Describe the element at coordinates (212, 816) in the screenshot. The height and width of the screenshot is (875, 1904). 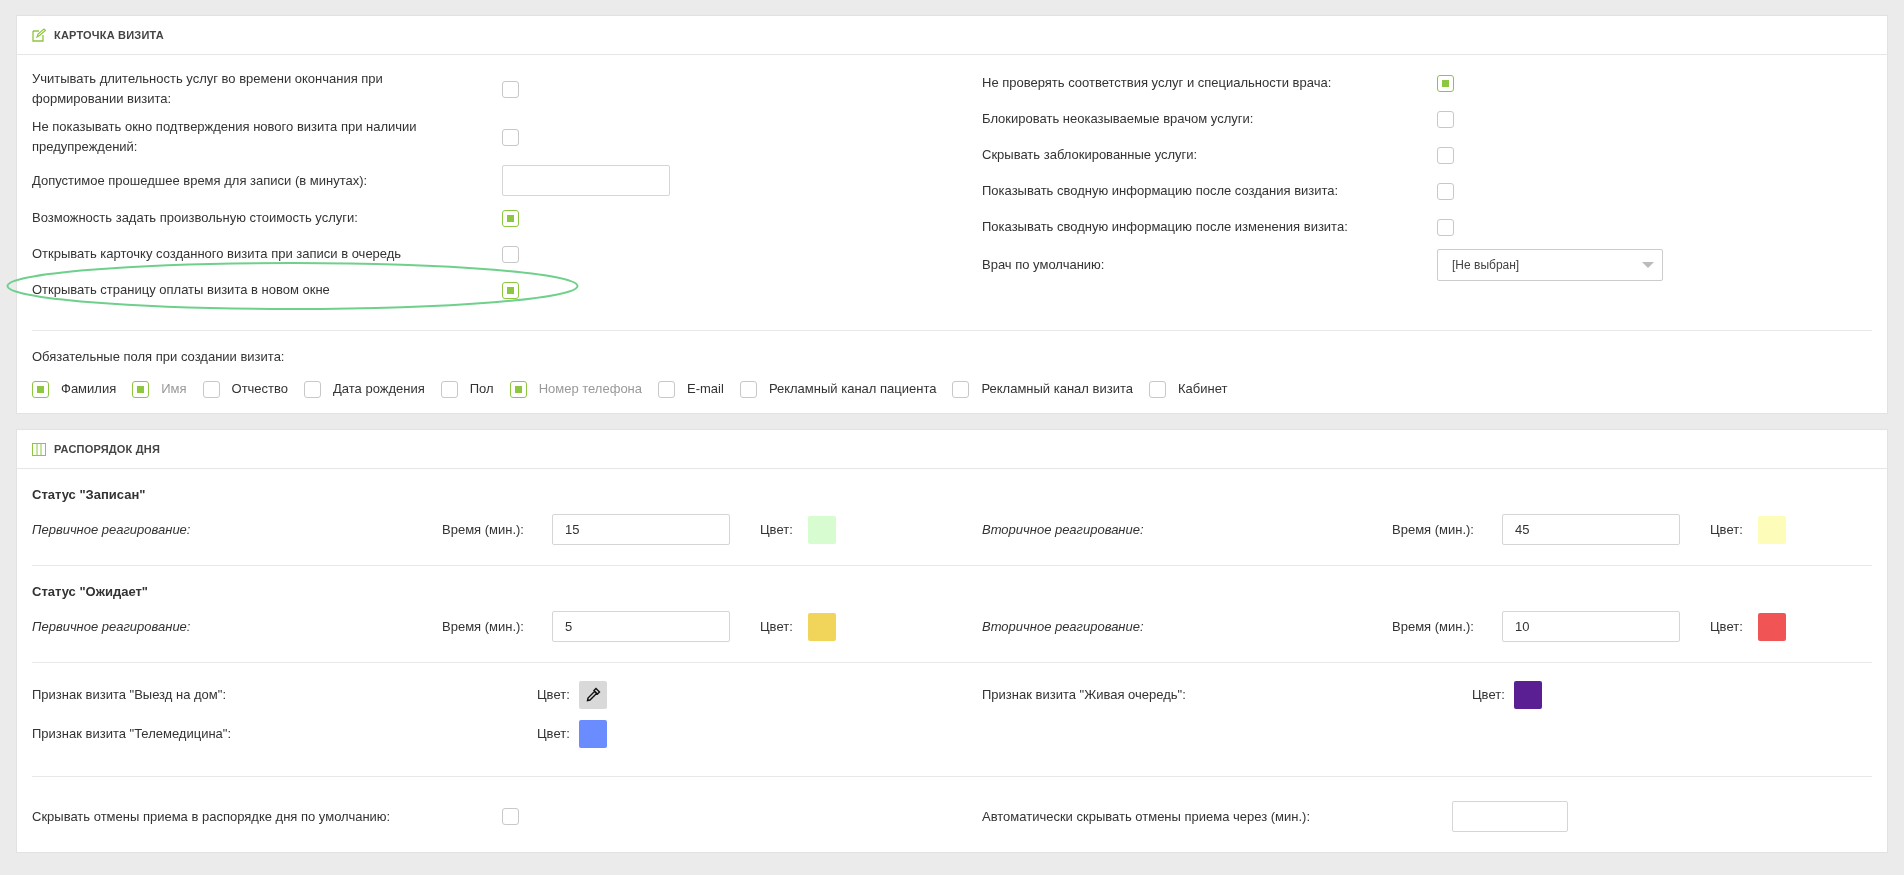
I see `setting-label: Скрывать отмены приема в распорядке дня по умолчанию:` at that location.